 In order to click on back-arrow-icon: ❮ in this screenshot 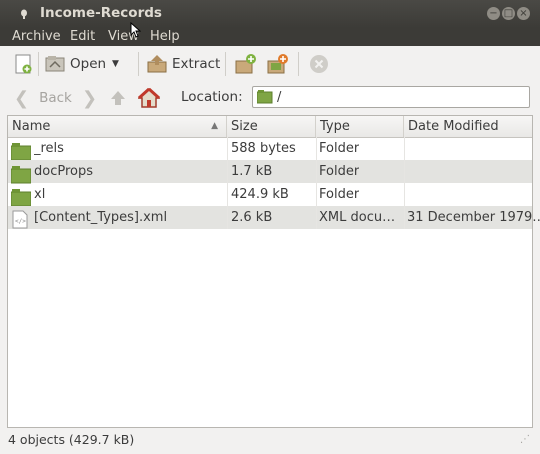, I will do `click(22, 98)`.